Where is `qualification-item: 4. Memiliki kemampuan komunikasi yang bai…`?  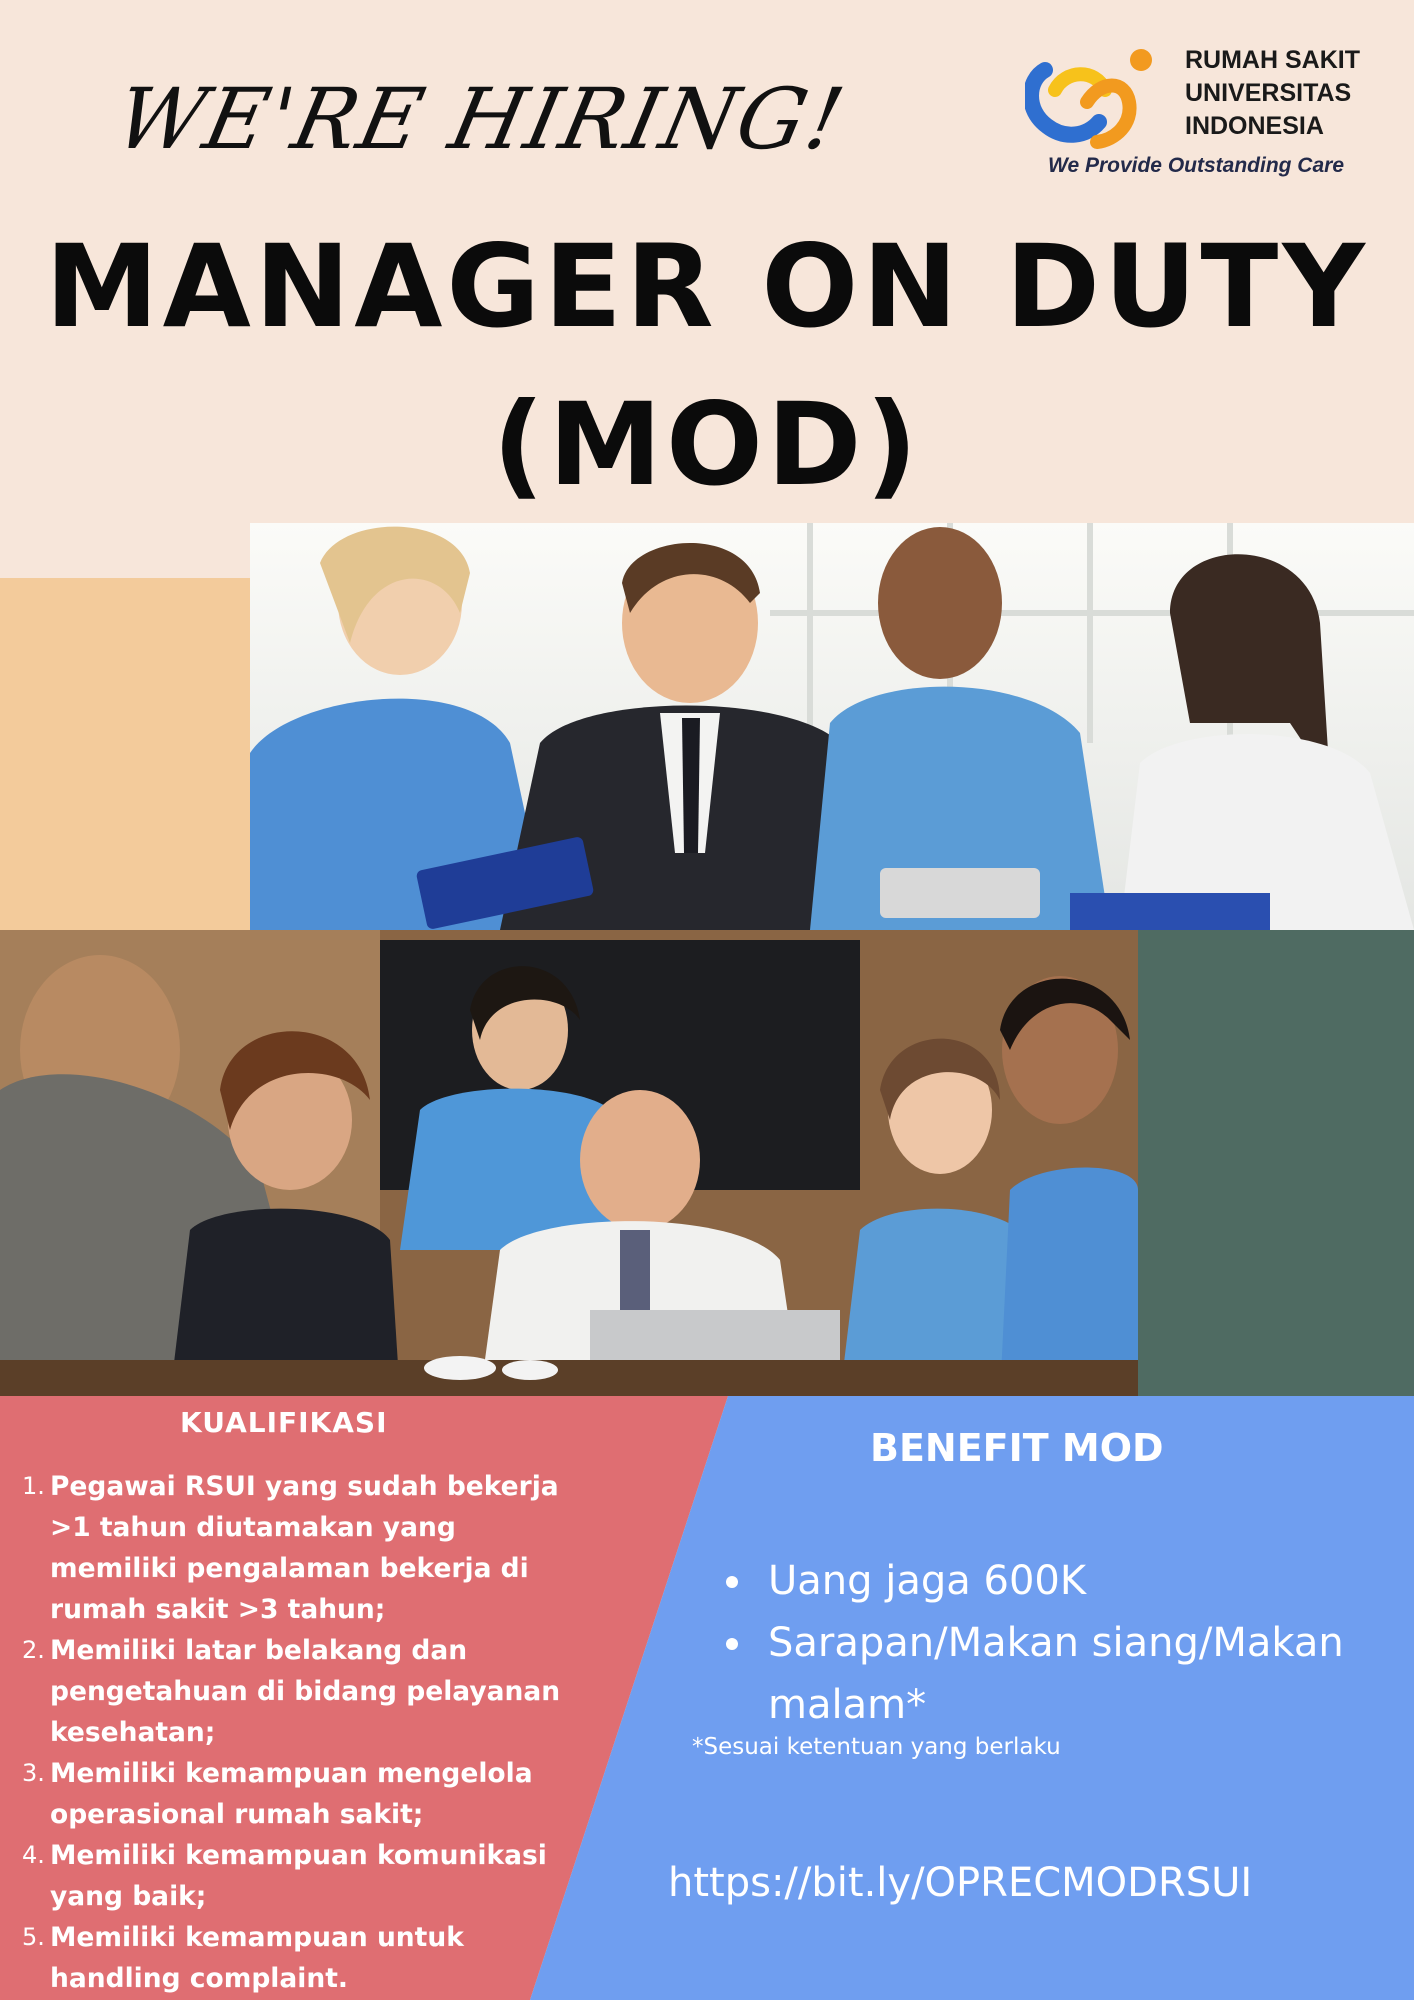
qualification-item: 4. Memiliki kemampuan komunikasi yang bai… is located at coordinates (284, 1876).